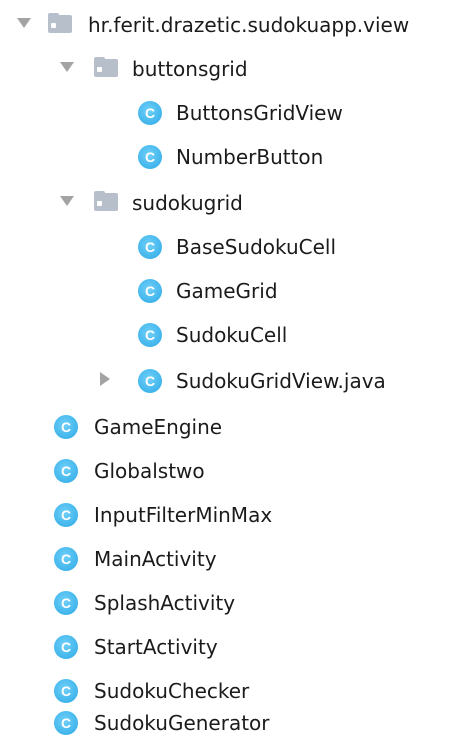  I want to click on tree-item-class: C StartActivity, so click(238, 648).